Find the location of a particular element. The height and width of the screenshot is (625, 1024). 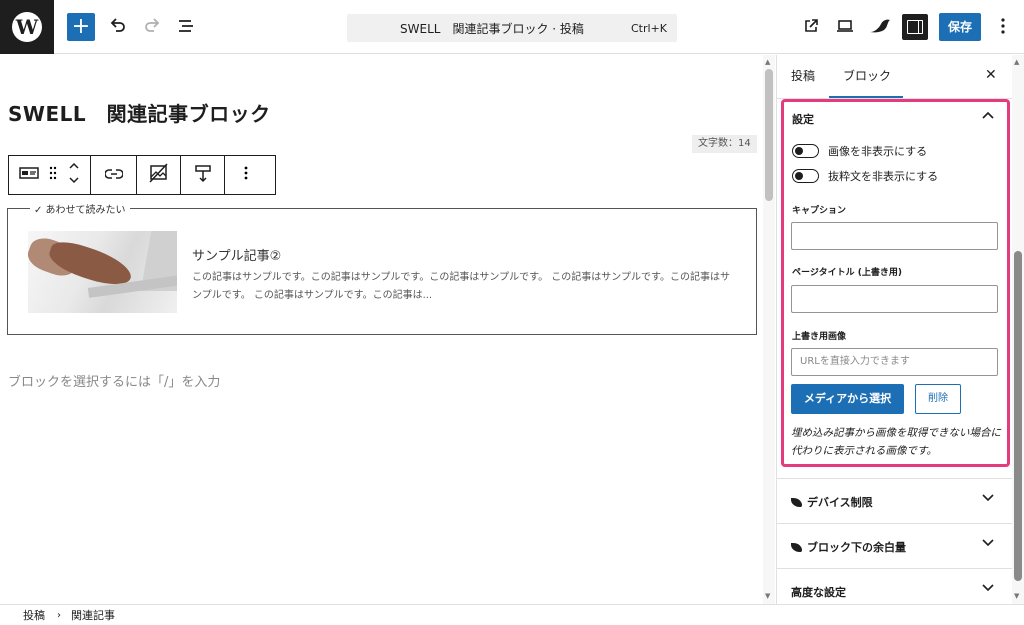

sidebar-scrollbar: ▲ ▼ is located at coordinates (1018, 329).